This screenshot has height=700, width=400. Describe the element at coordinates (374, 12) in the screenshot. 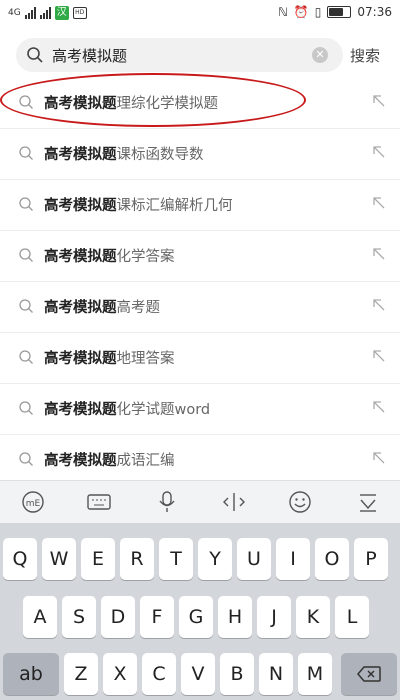

I see `clock: 07:36` at that location.